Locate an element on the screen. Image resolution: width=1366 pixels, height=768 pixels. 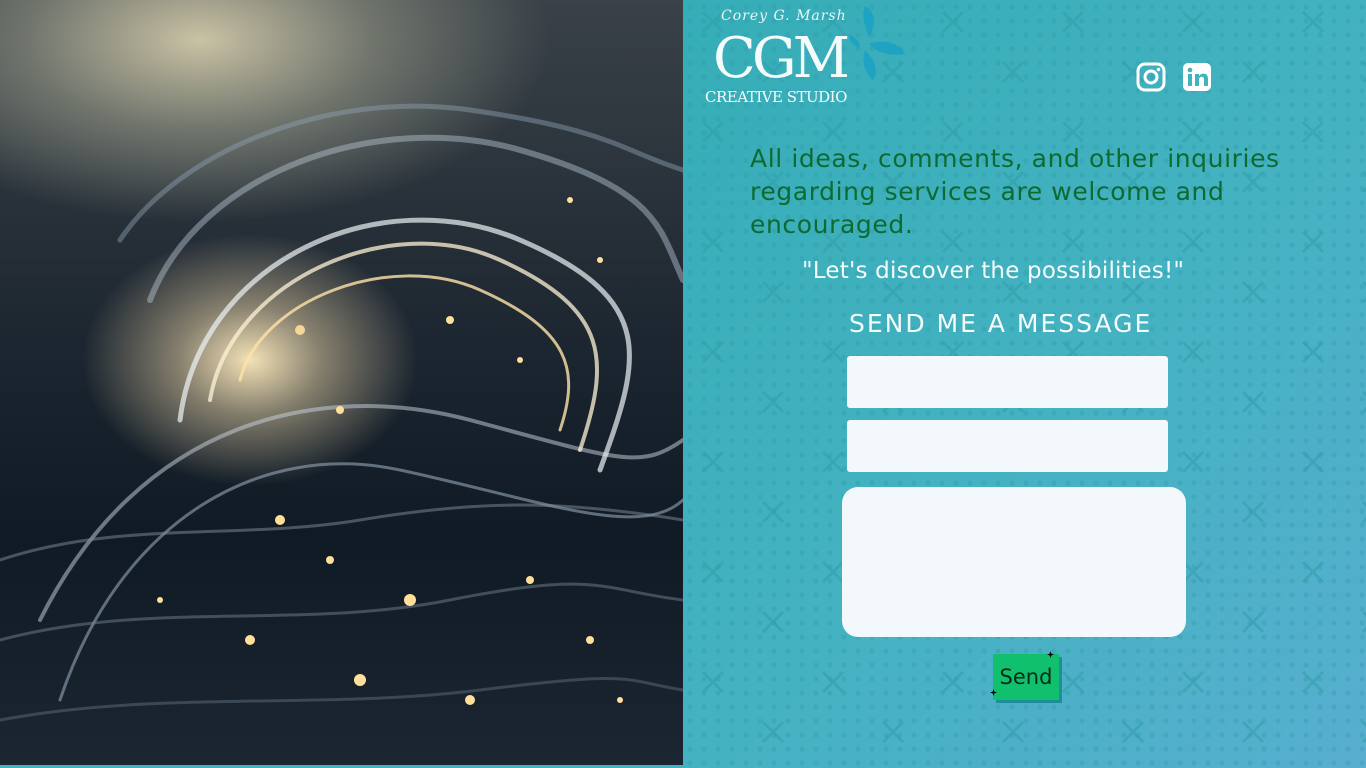
email-field is located at coordinates (1007, 446).